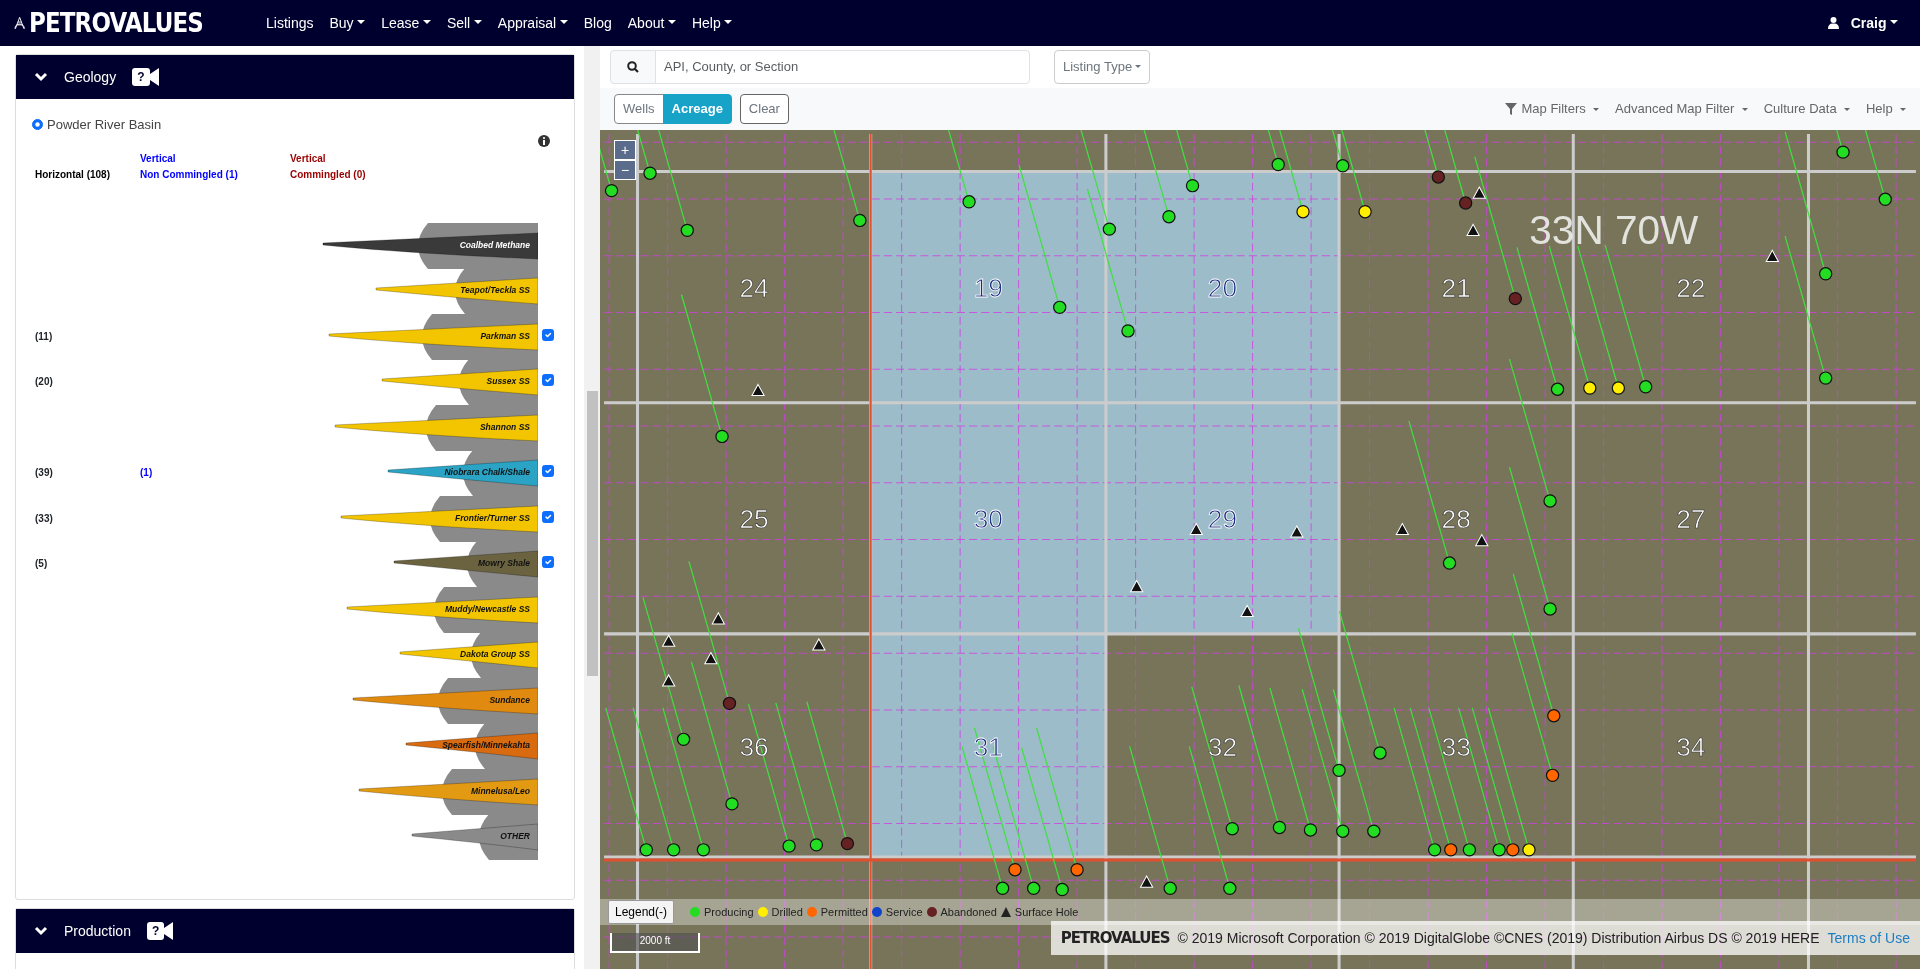 The width and height of the screenshot is (1920, 969). I want to click on zoom-in-button: +, so click(625, 150).